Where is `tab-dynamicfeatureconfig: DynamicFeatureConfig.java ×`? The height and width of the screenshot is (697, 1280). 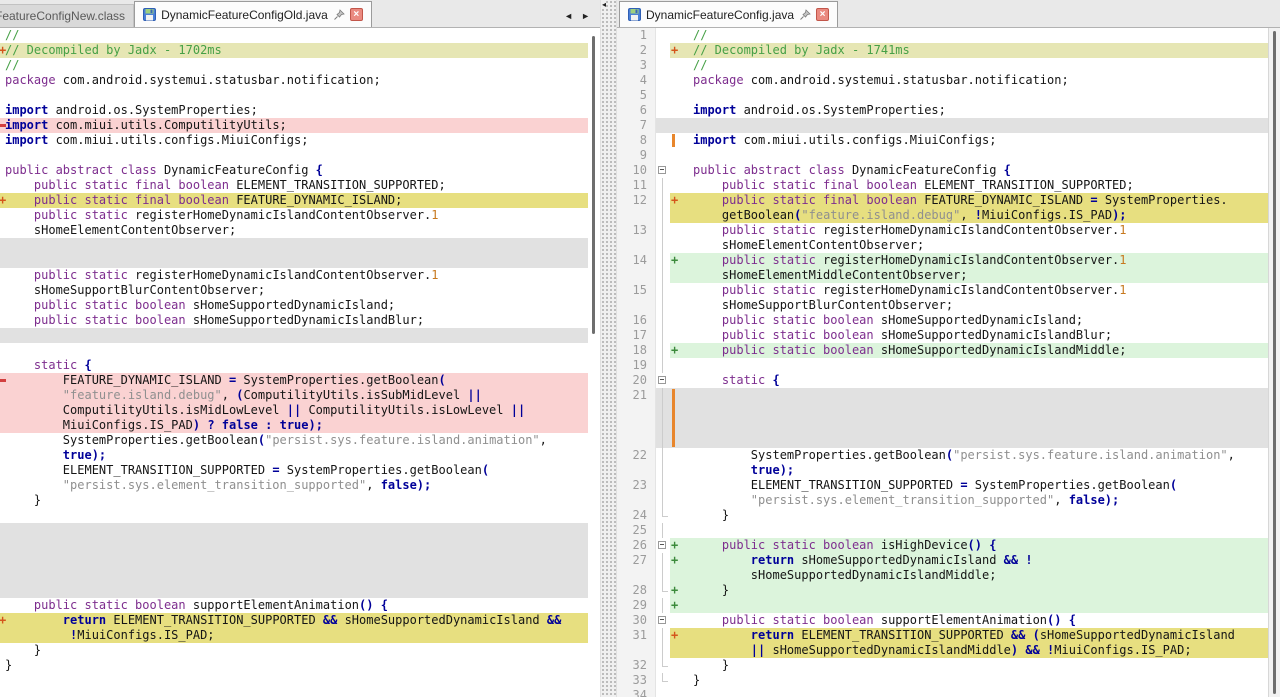
tab-dynamicfeatureconfig: DynamicFeatureConfig.java × is located at coordinates (729, 14).